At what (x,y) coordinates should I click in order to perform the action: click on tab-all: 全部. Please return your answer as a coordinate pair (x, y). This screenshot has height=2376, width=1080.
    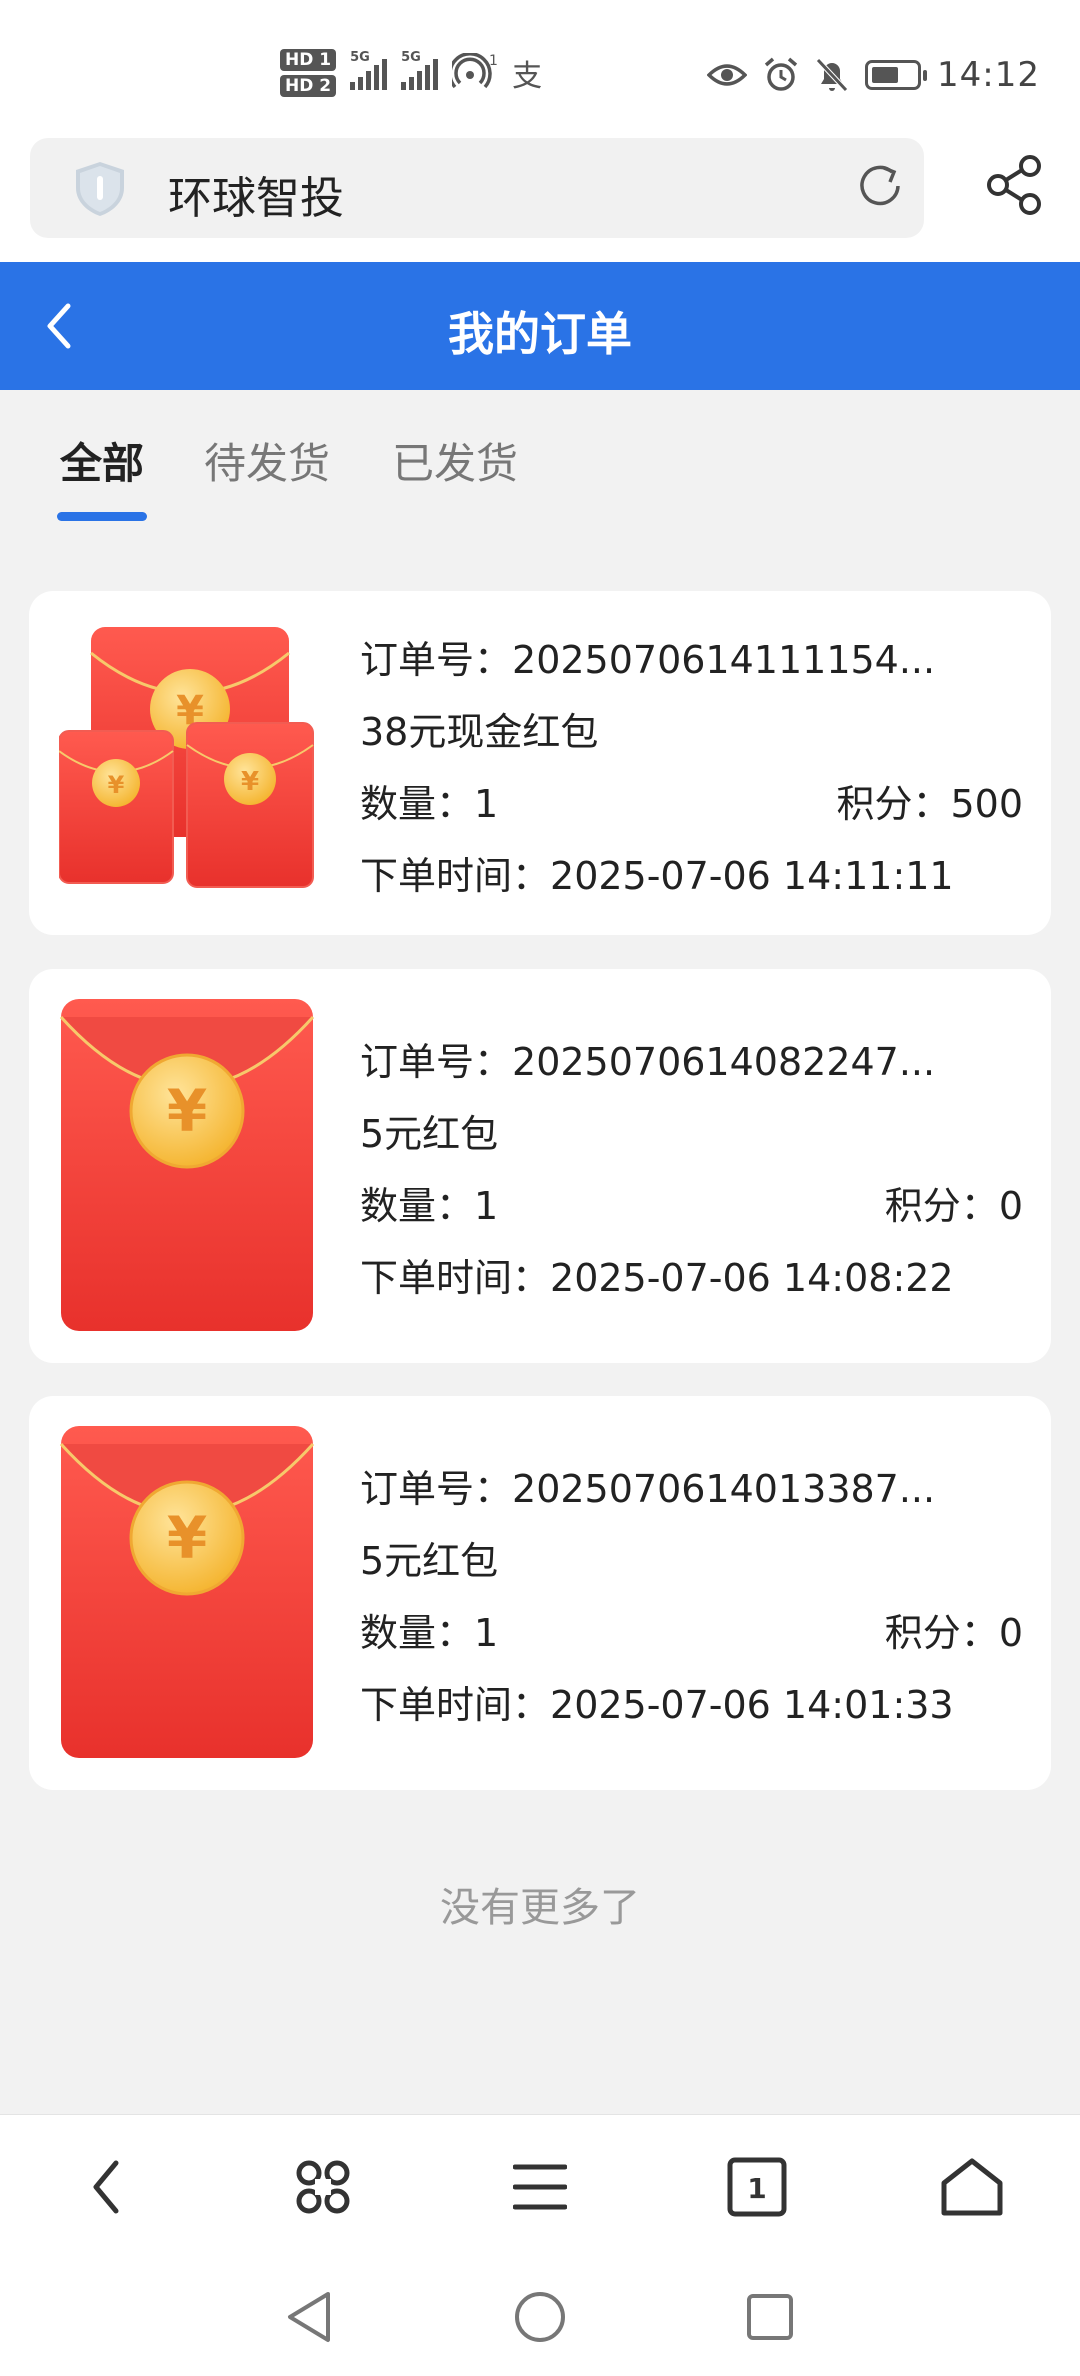
    Looking at the image, I should click on (102, 460).